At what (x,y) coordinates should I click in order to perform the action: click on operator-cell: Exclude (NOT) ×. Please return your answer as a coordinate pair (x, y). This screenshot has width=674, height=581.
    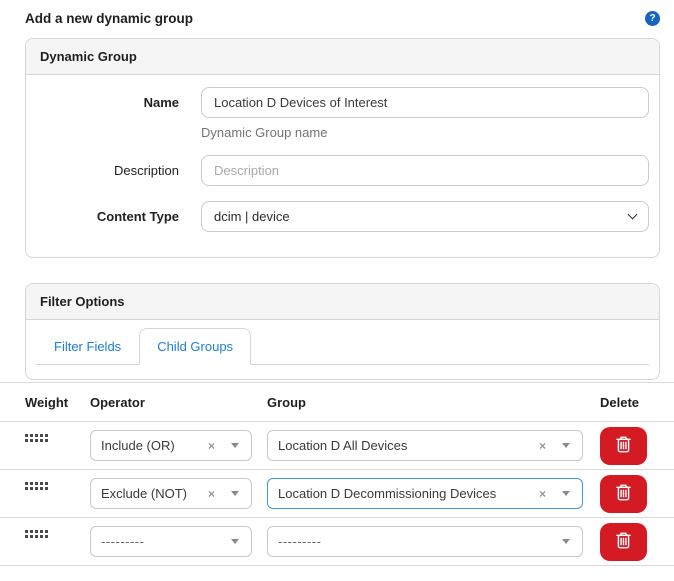
    Looking at the image, I should click on (178, 493).